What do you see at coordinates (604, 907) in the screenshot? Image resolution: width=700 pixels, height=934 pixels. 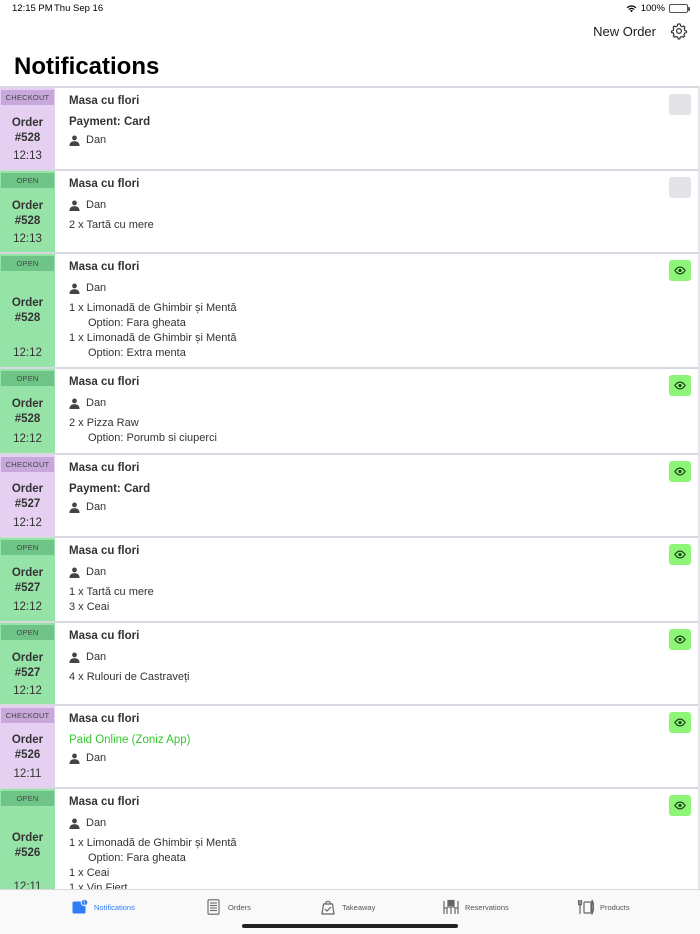 I see `tab-products: Products` at bounding box center [604, 907].